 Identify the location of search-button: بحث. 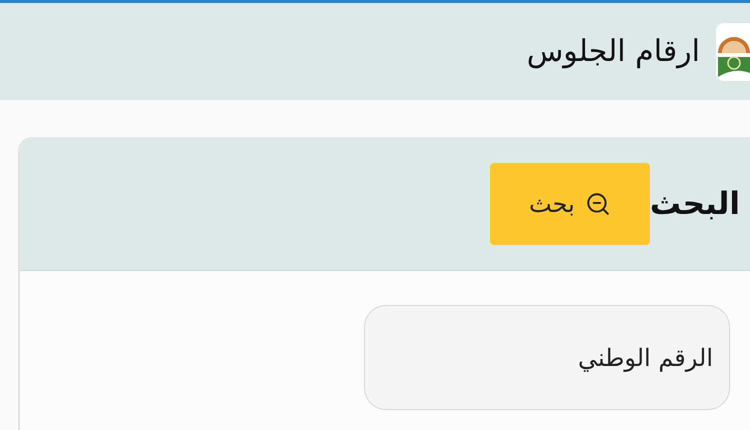
(570, 204).